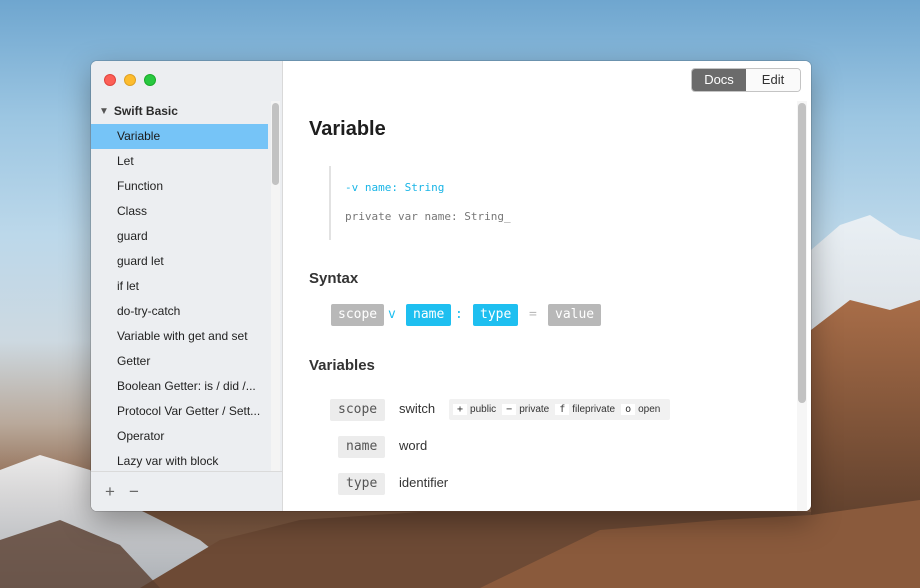  I want to click on main-scrollbar-thumb, so click(802, 253).